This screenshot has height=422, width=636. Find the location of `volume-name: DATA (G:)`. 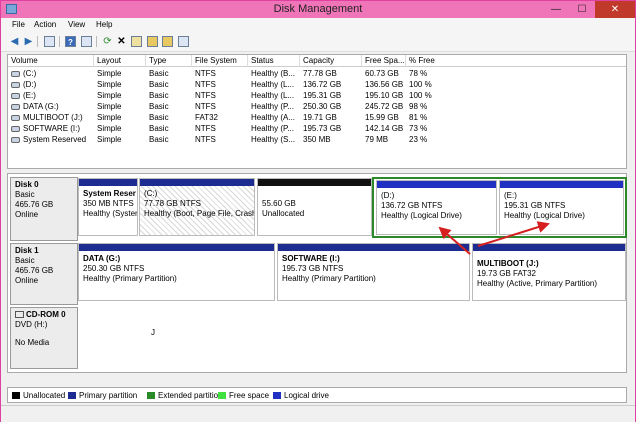

volume-name: DATA (G:) is located at coordinates (41, 106).